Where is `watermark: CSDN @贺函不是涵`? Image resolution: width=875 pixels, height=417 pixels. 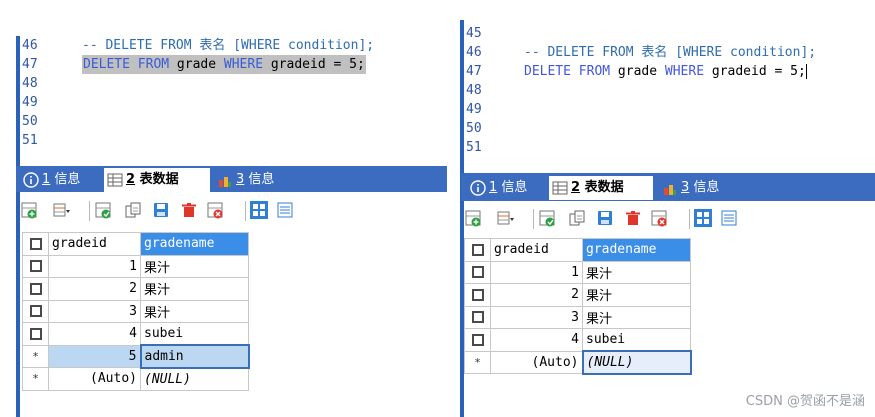
watermark: CSDN @贺函不是涵 is located at coordinates (805, 401).